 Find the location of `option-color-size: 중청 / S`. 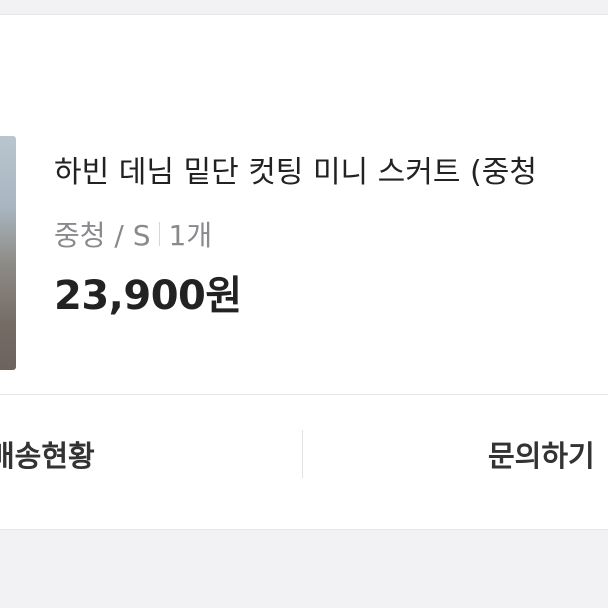

option-color-size: 중청 / S is located at coordinates (102, 235).